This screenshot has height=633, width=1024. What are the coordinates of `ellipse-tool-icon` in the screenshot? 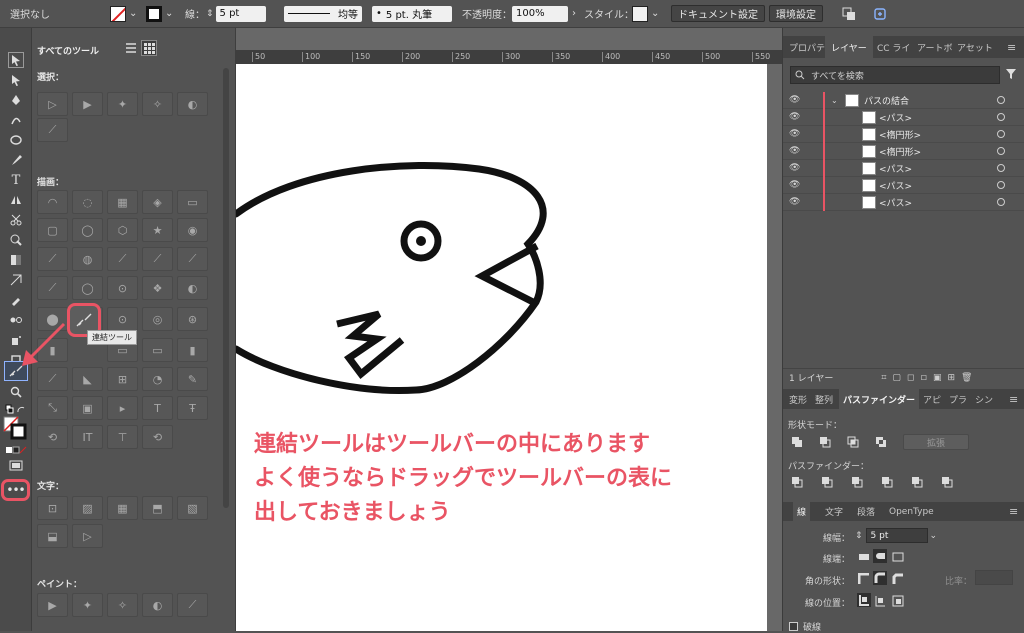 It's located at (16, 140).